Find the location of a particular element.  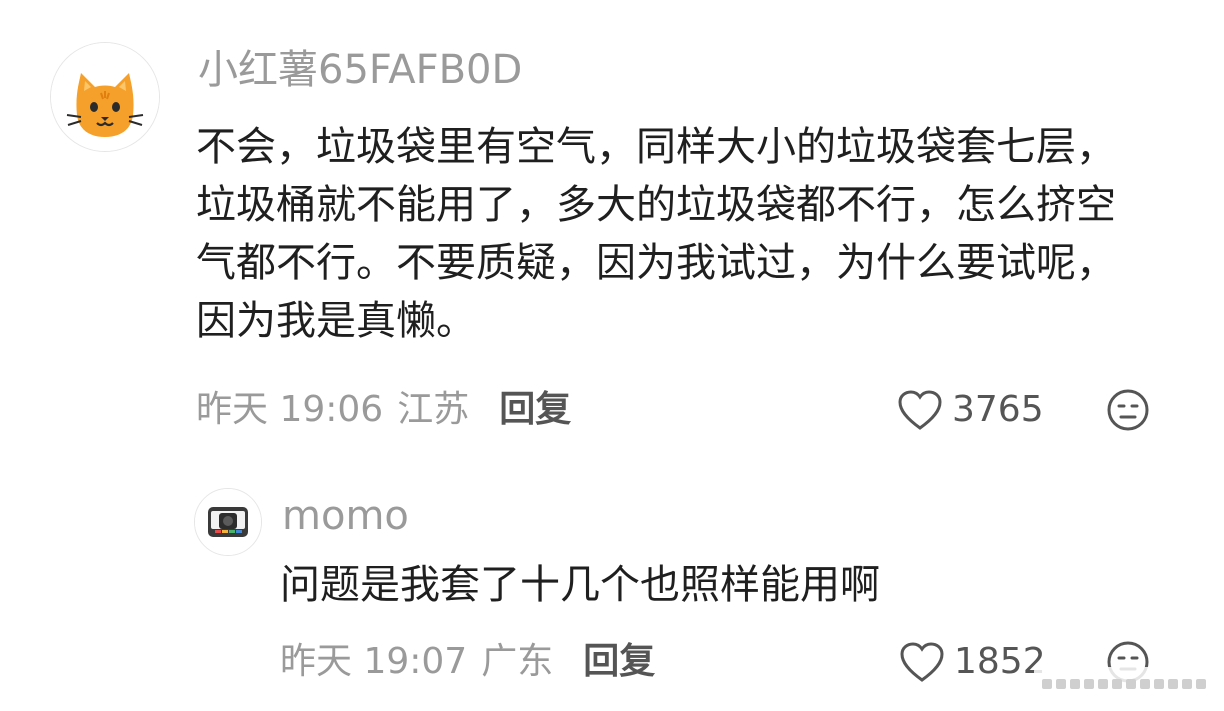

watermark-dots is located at coordinates (1124, 684).